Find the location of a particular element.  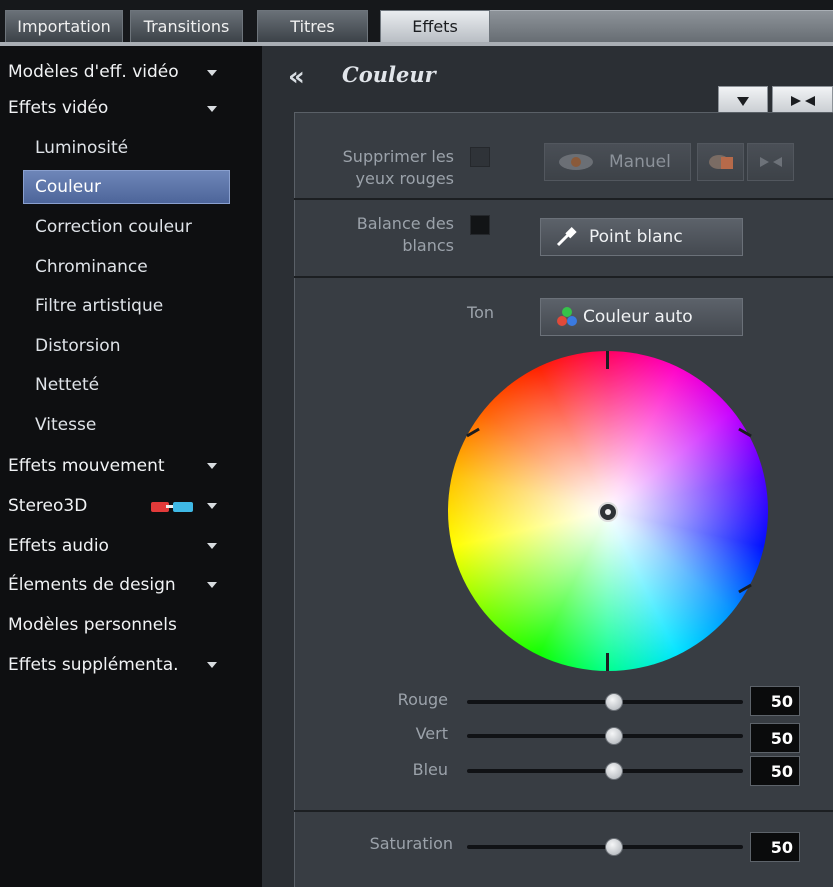

sidebar-item-label: Chrominance is located at coordinates (91, 267).